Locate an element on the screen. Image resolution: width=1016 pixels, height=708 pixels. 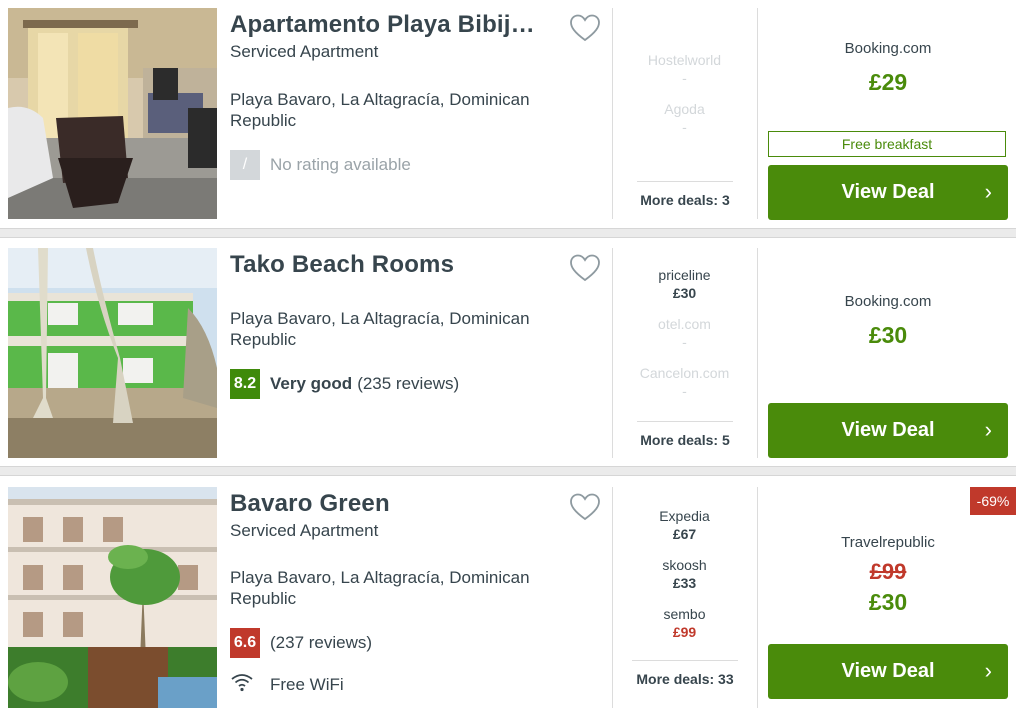
rating-row: / No rating available is located at coordinates (320, 165).